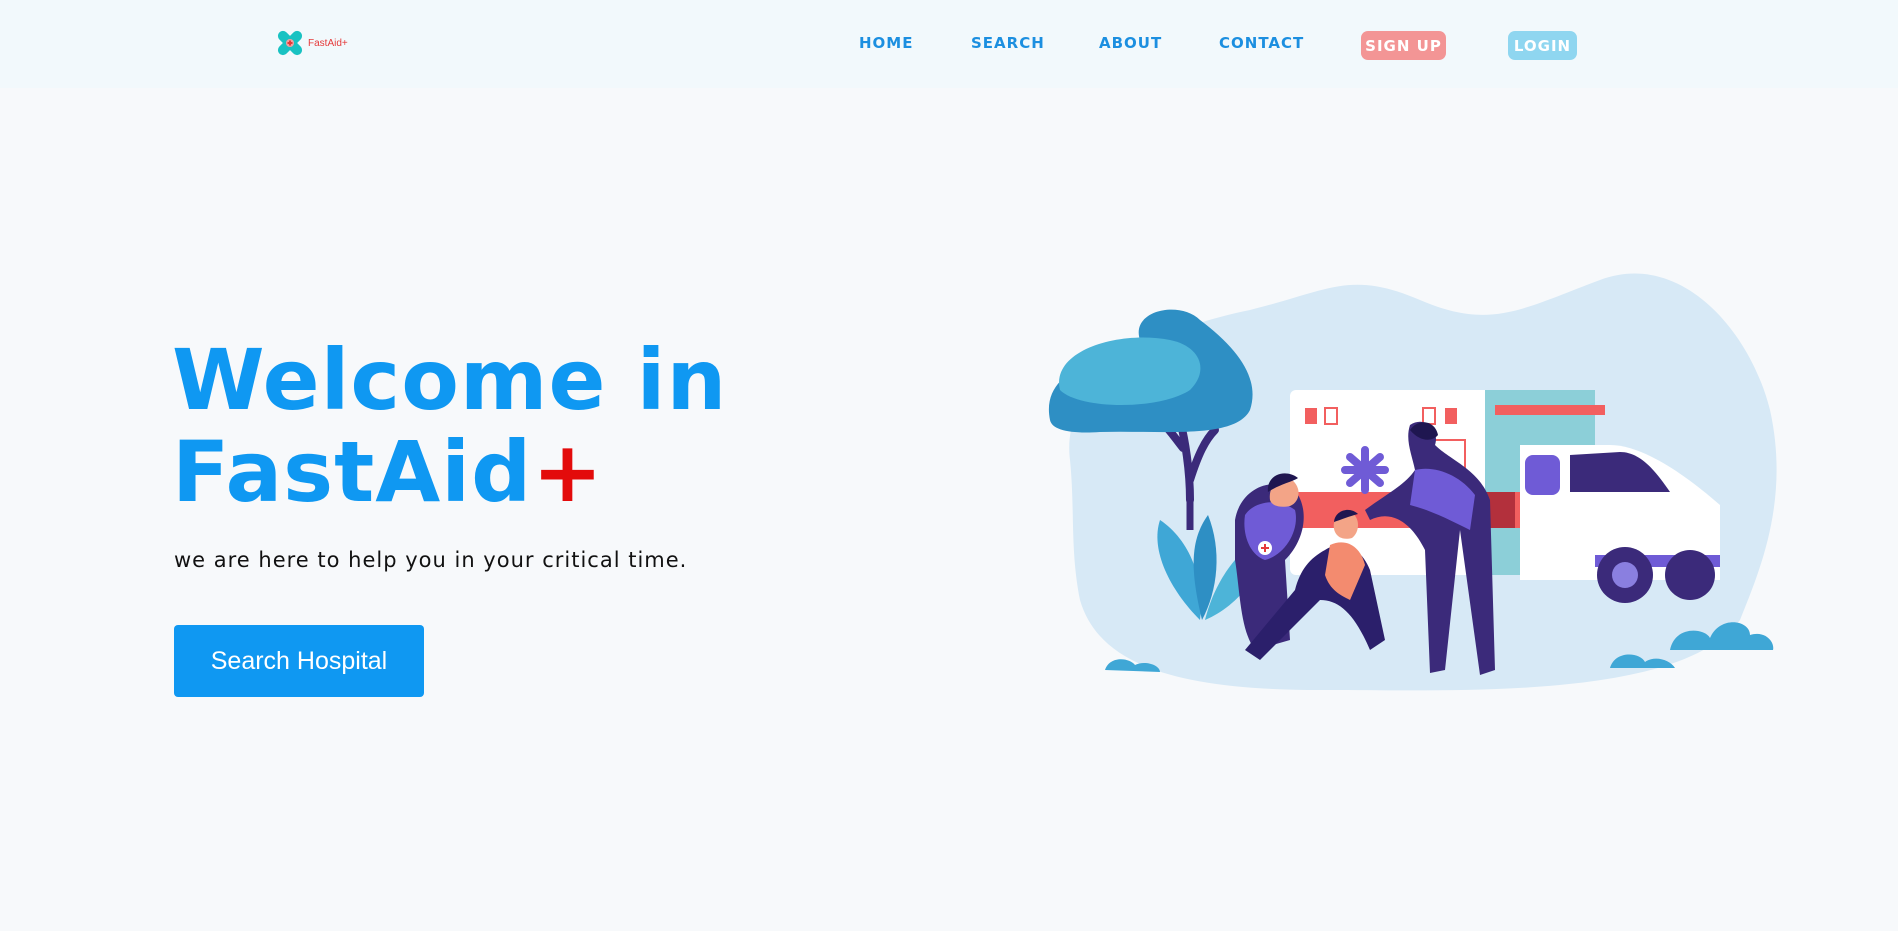 Image resolution: width=1898 pixels, height=931 pixels. What do you see at coordinates (1403, 45) in the screenshot?
I see `signup-button: SIGN UP` at bounding box center [1403, 45].